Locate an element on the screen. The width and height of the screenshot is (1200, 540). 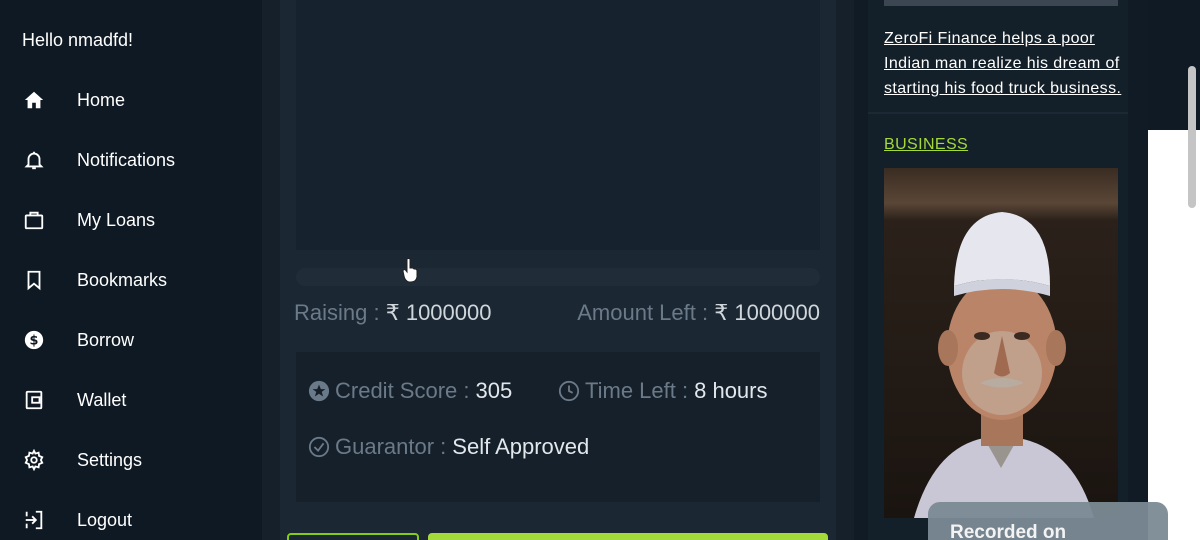
bell-icon is located at coordinates (34, 160).